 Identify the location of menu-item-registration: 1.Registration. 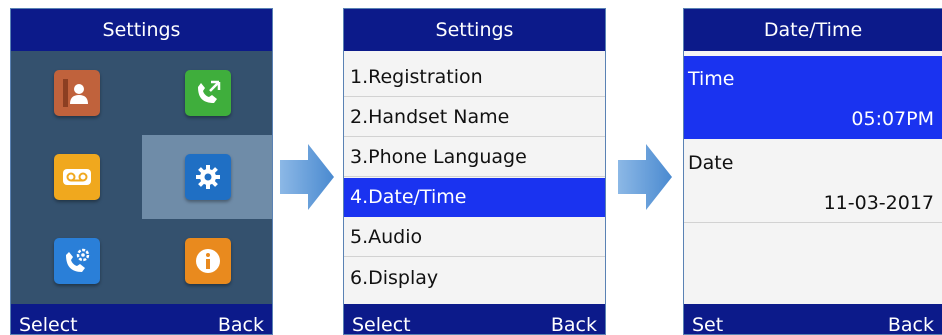
(474, 77).